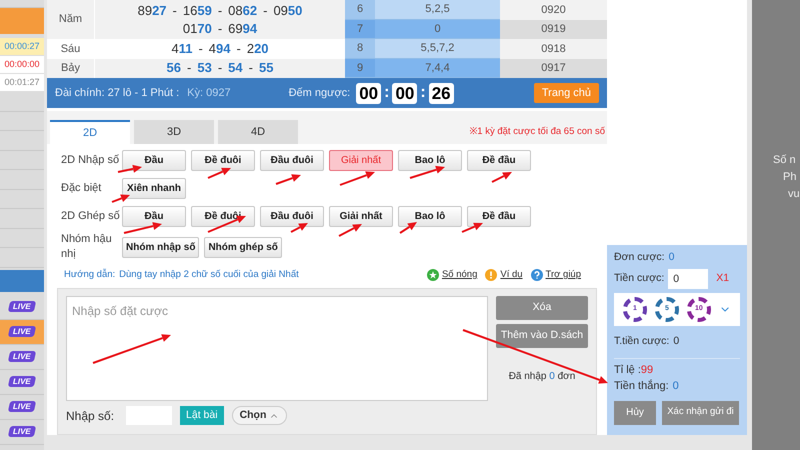  What do you see at coordinates (387, 93) in the screenshot?
I see `countdown-colon: :` at bounding box center [387, 93].